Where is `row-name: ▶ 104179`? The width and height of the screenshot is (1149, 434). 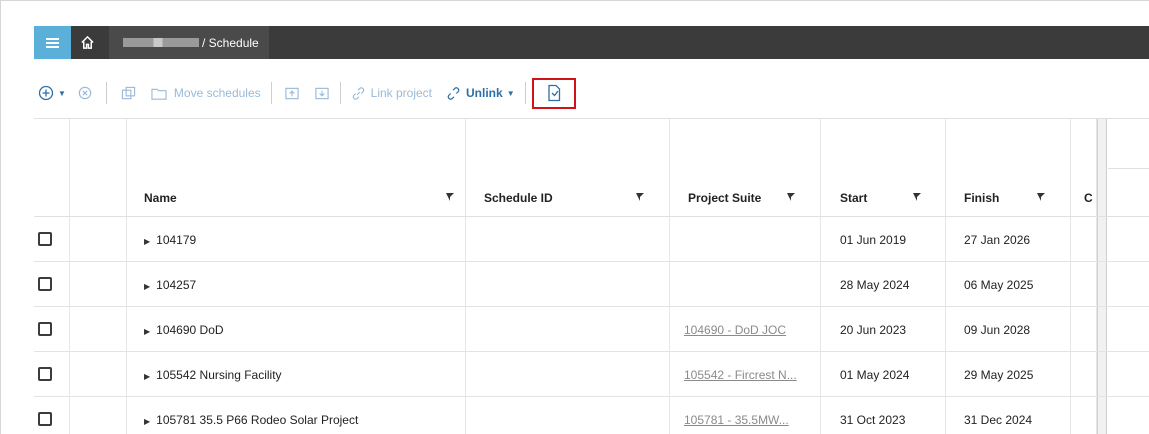 row-name: ▶ 104179 is located at coordinates (170, 240).